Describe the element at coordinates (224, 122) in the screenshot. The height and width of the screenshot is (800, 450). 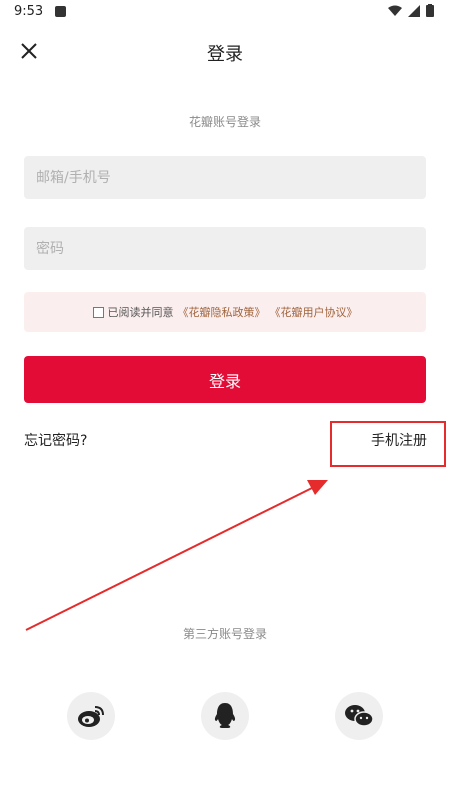
I see `login-subtitle: 花瓣账号登录` at that location.